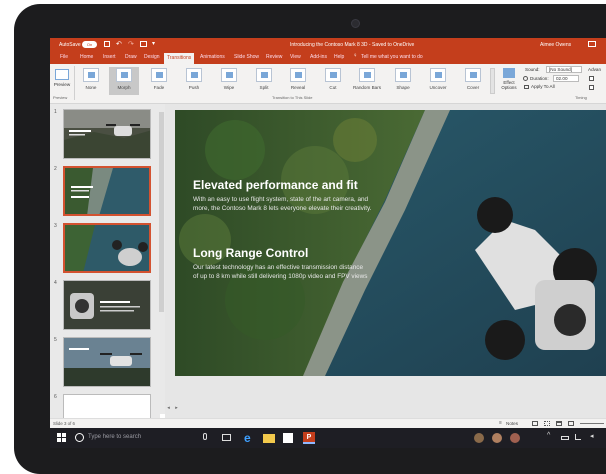 Image resolution: width=606 pixels, height=474 pixels. I want to click on search-icon, so click(79, 437).